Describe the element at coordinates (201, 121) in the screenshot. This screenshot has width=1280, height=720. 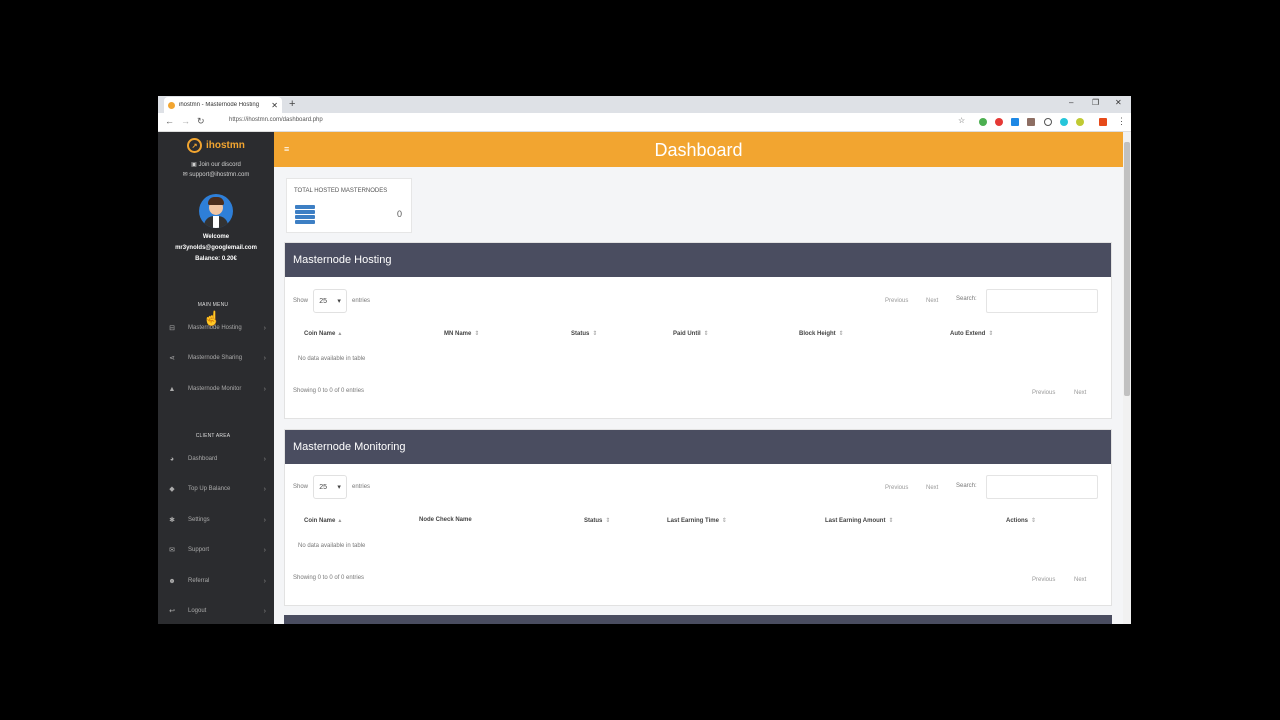
I see `reload-icon: ↻` at that location.